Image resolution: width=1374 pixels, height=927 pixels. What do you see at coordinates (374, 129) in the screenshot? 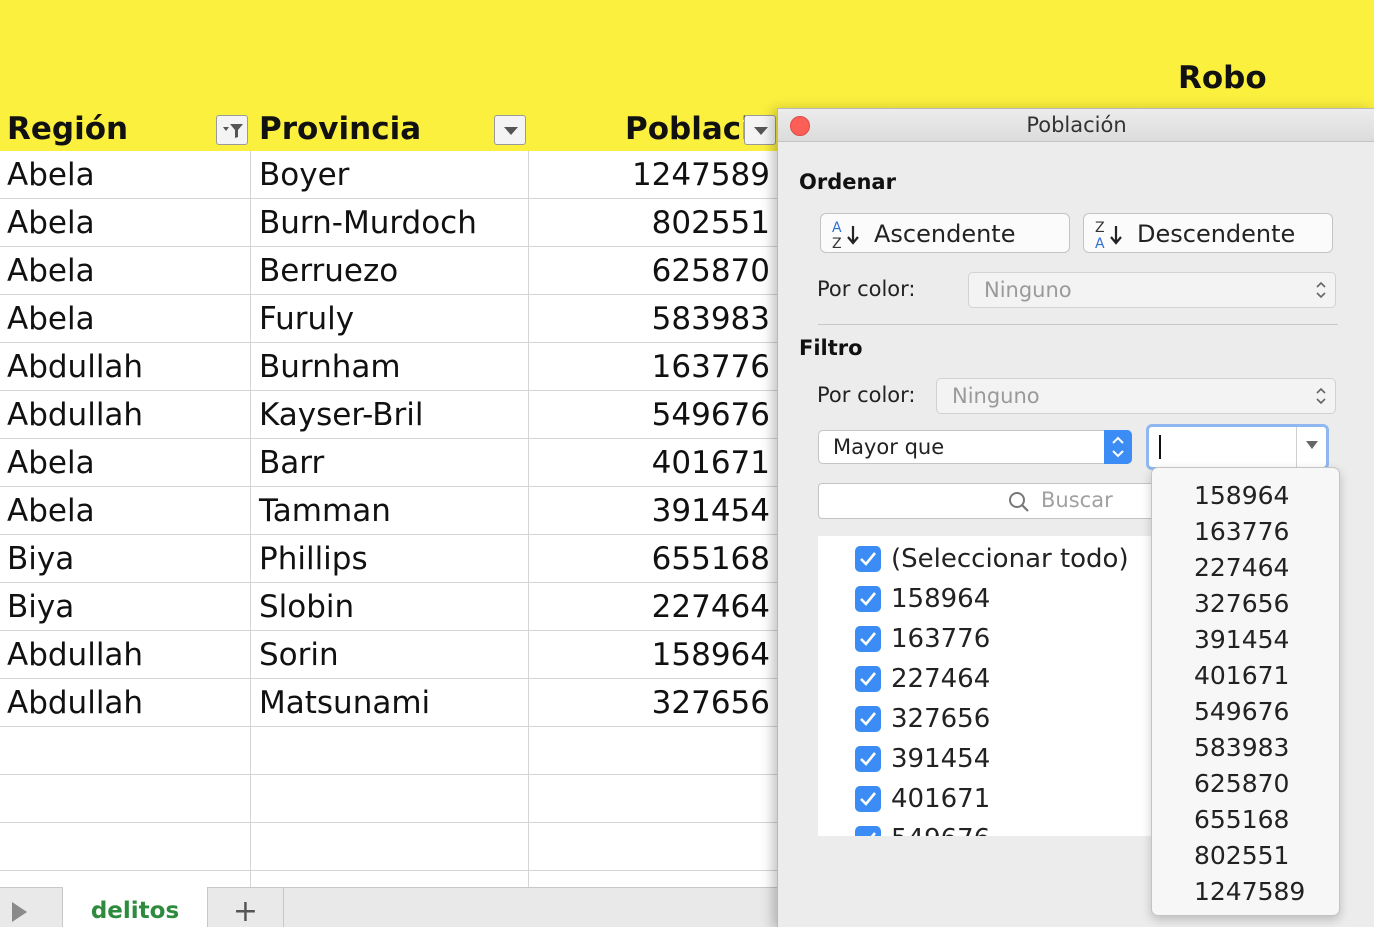
I see `header-provincia: Provincia` at bounding box center [374, 129].